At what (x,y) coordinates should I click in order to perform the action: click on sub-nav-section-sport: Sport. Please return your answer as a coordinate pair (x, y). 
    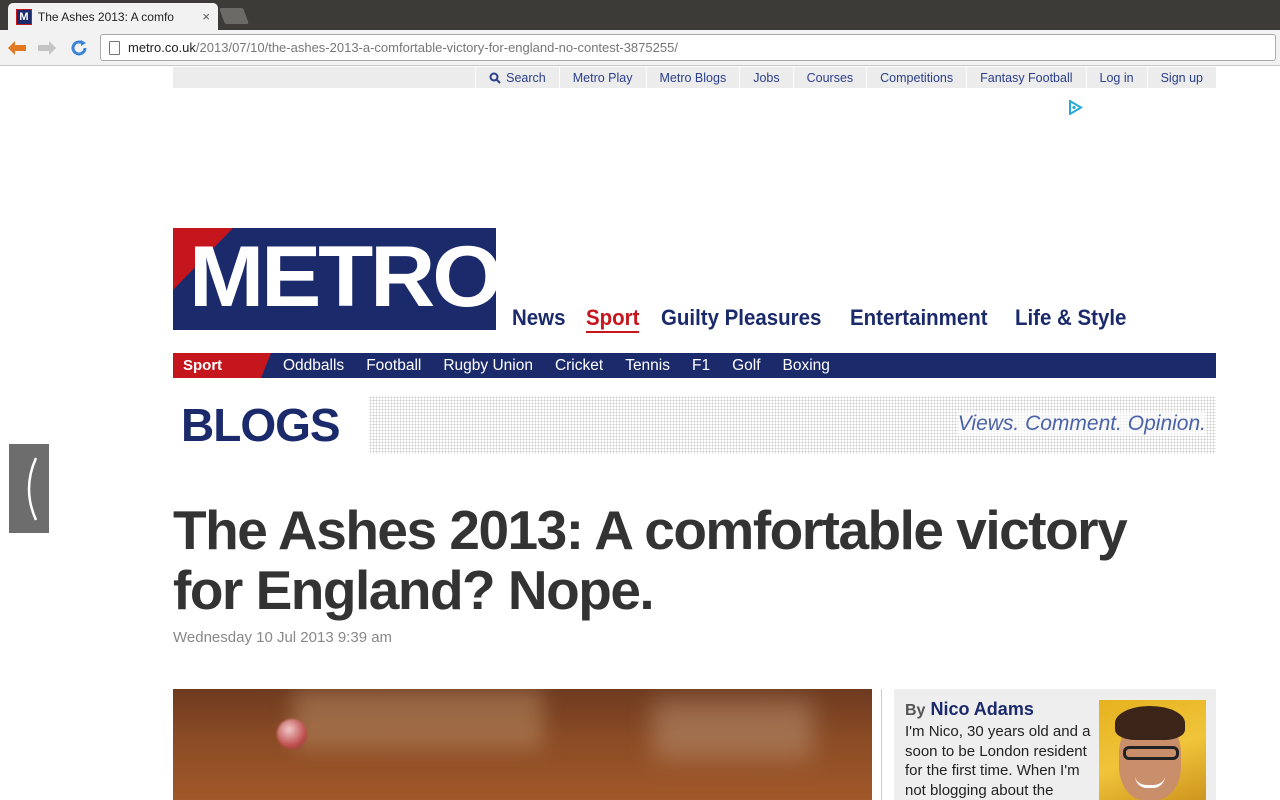
    Looking at the image, I should click on (222, 365).